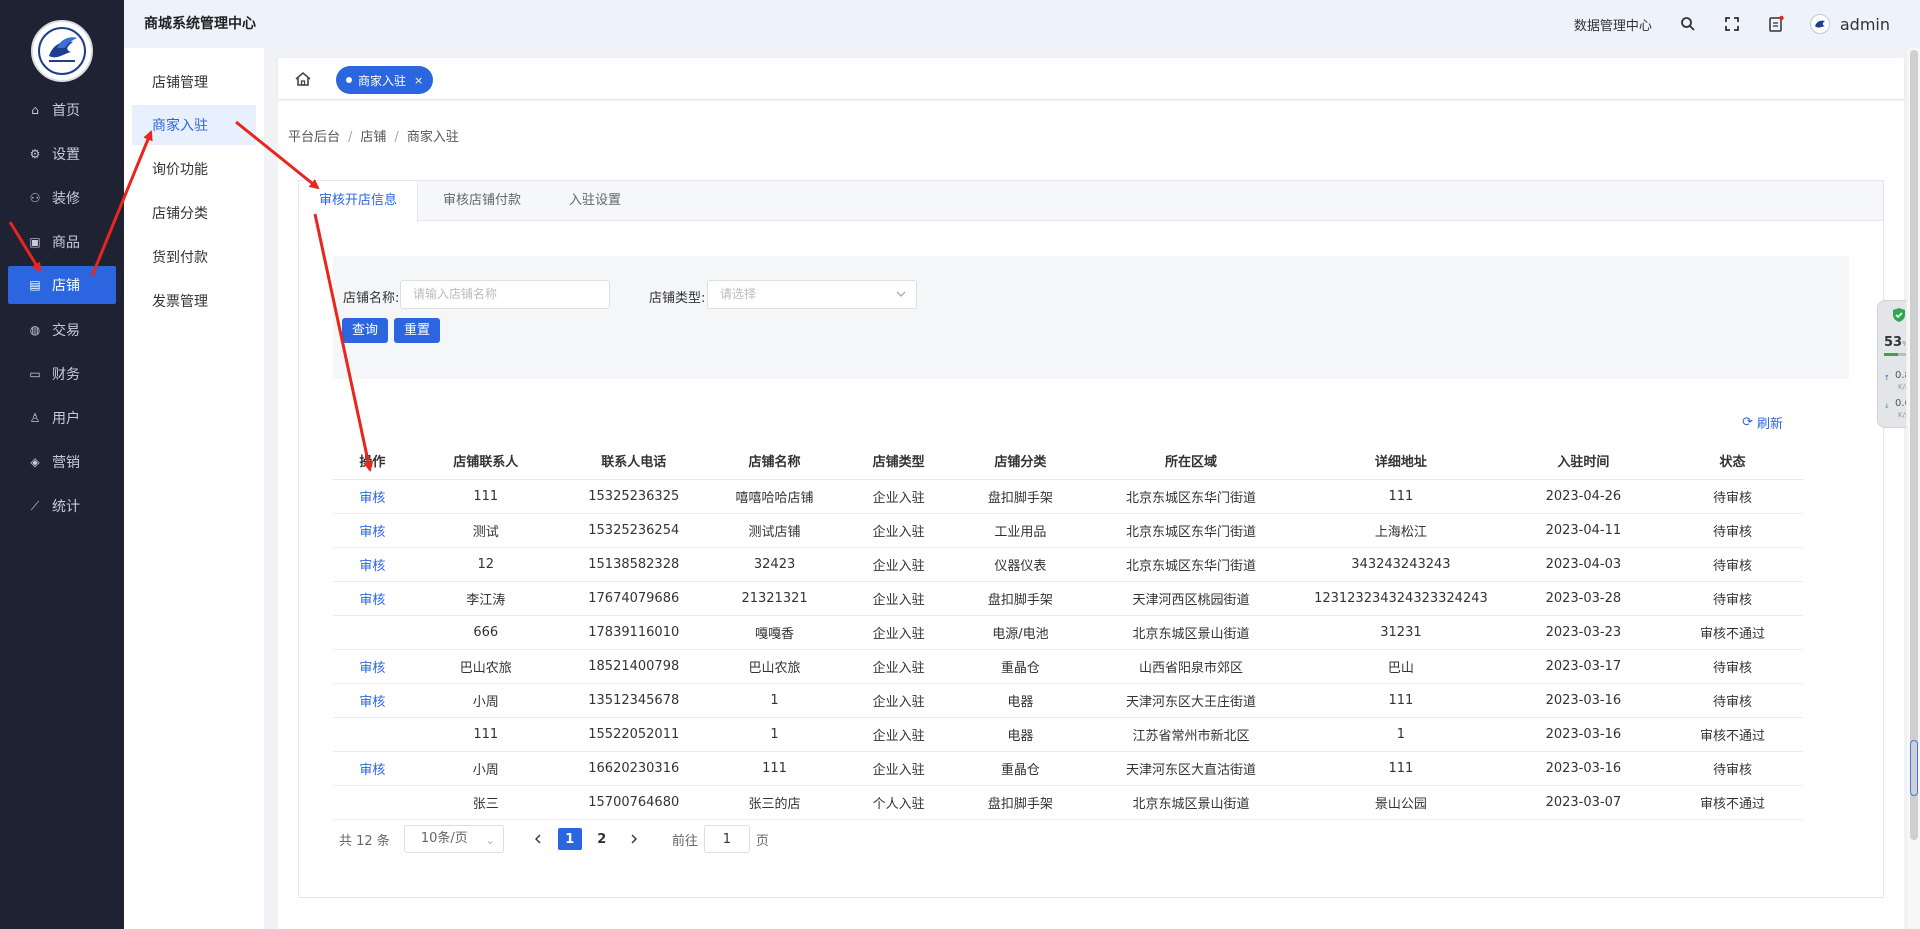  What do you see at coordinates (62, 285) in the screenshot?
I see `rail-item-store: ▤ 店铺` at bounding box center [62, 285].